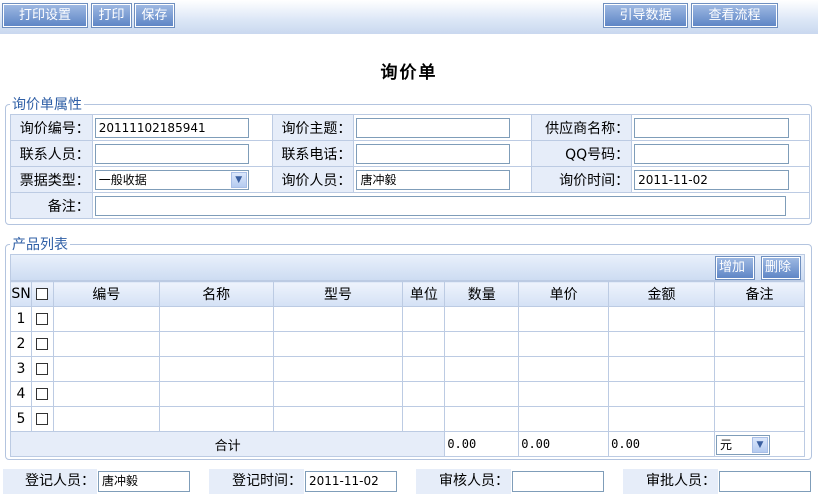  Describe the element at coordinates (122, 179) in the screenshot. I see `invoice-type-value: 一般收据` at that location.